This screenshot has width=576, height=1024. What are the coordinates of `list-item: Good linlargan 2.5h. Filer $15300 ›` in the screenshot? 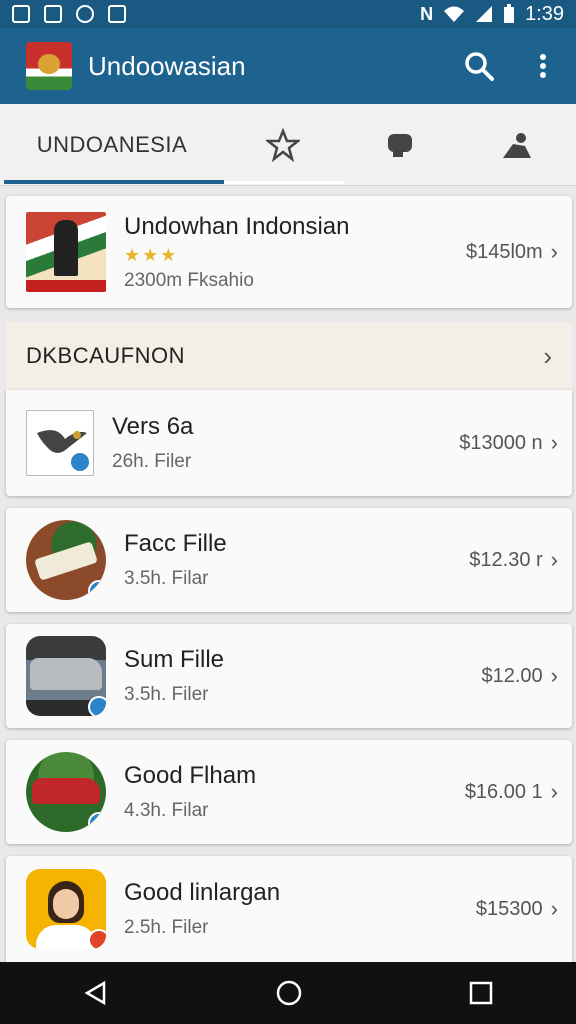 It's located at (289, 909).